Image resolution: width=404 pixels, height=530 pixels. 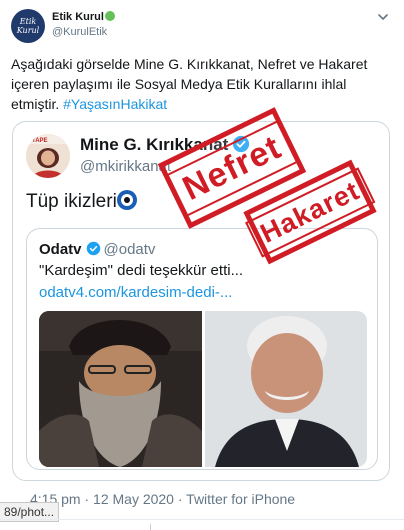 What do you see at coordinates (60, 249) in the screenshot?
I see `inner-name: Odatv` at bounding box center [60, 249].